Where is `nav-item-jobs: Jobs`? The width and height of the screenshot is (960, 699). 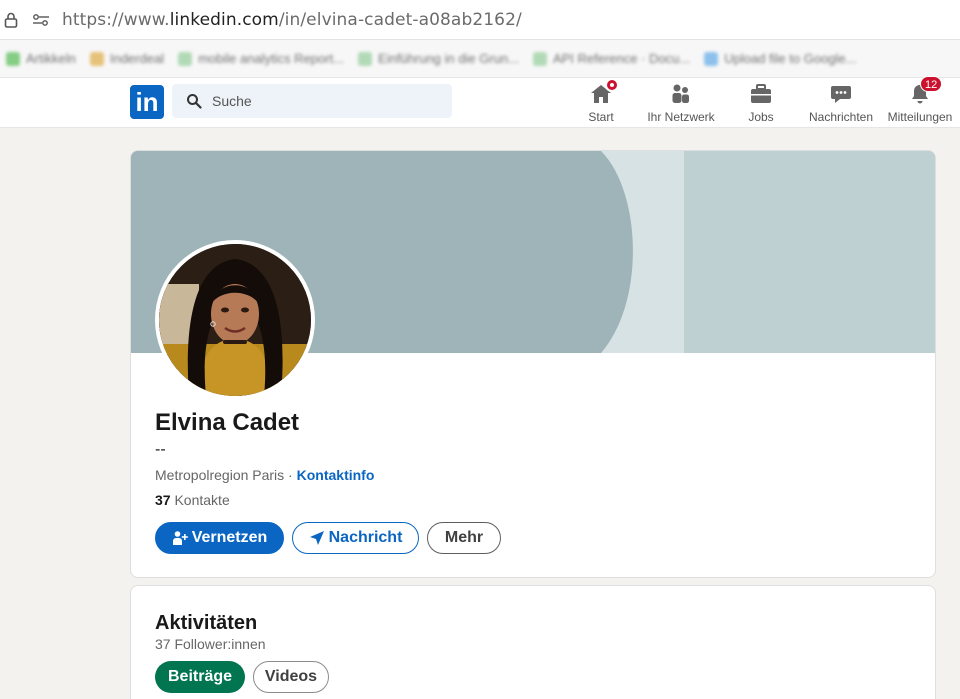
nav-item-jobs: Jobs is located at coordinates (761, 104).